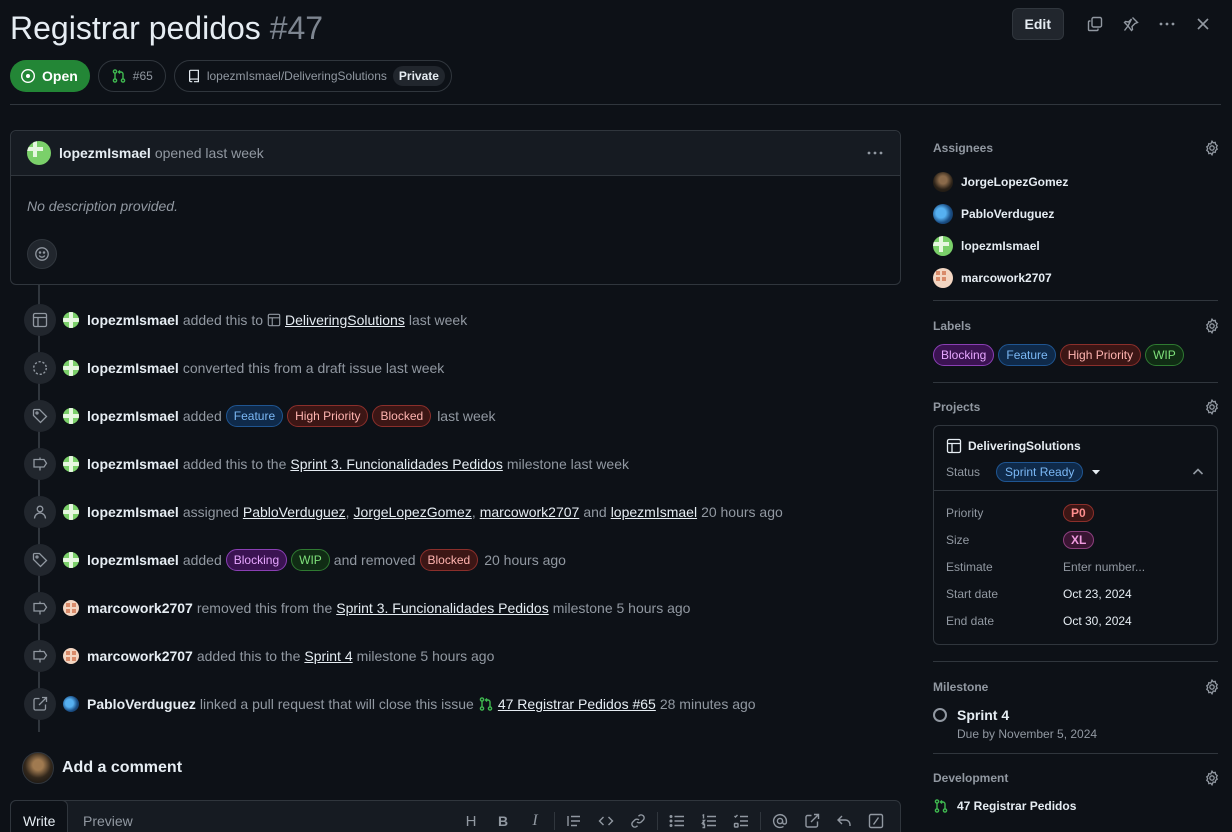 The height and width of the screenshot is (832, 1232). I want to click on assignee-item: PabloVerduguez, so click(1075, 214).